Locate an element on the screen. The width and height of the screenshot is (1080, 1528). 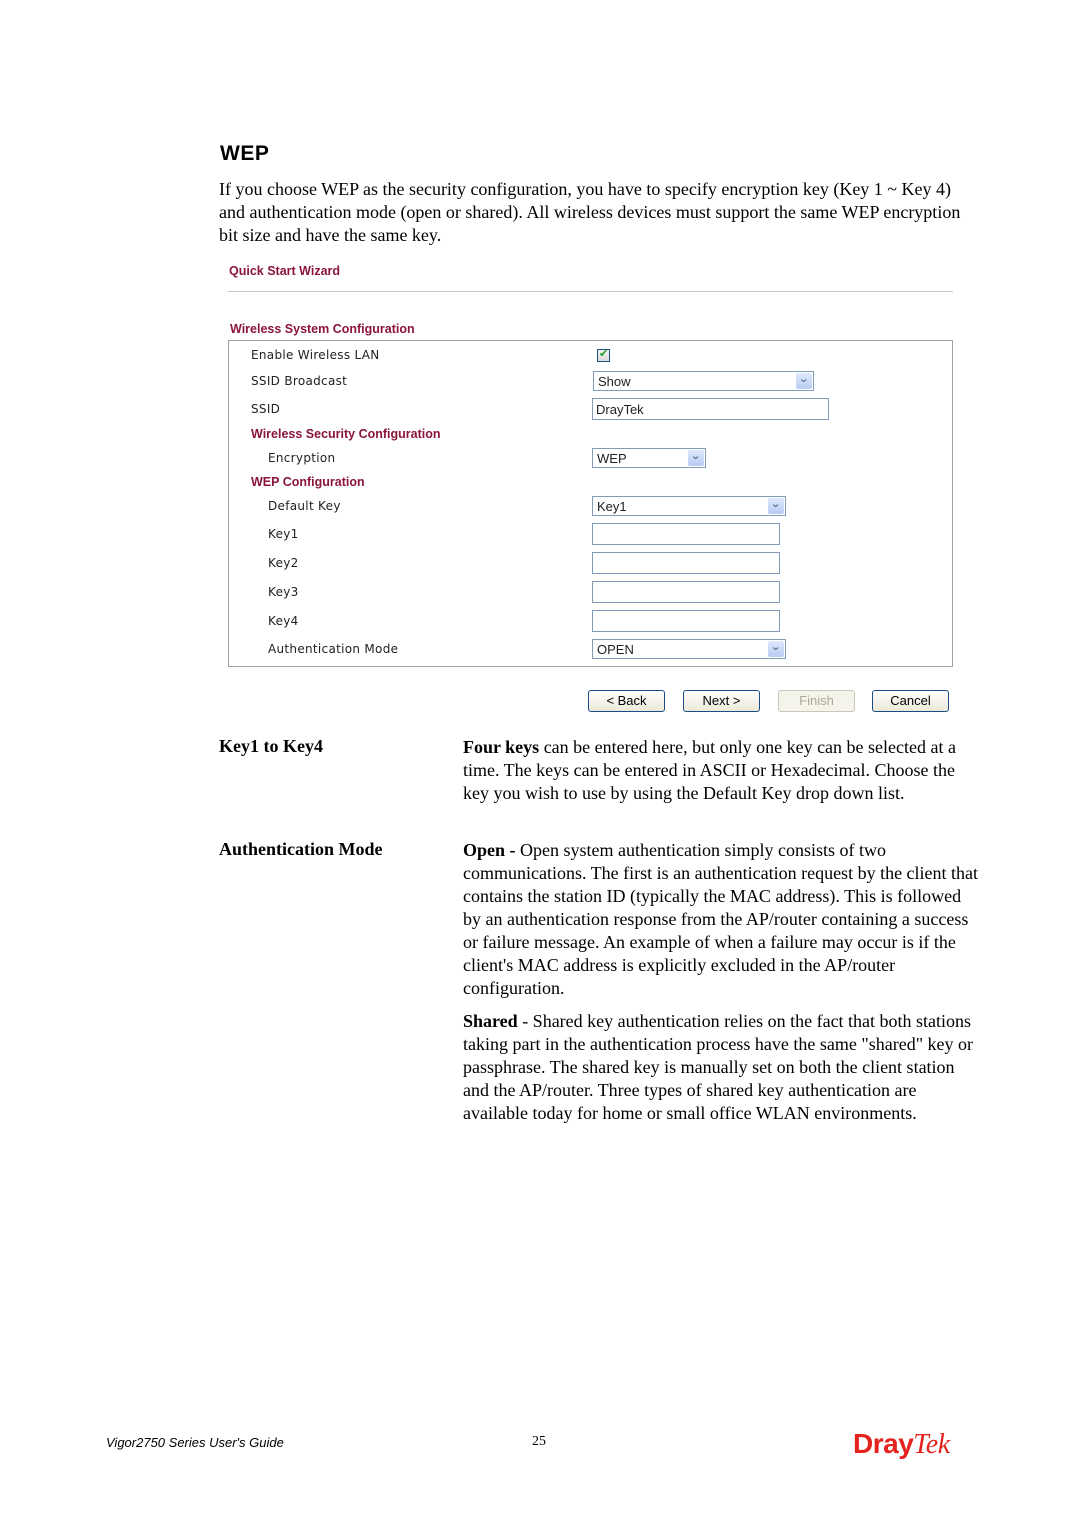
logo-tek: Tek is located at coordinates (931, 1444).